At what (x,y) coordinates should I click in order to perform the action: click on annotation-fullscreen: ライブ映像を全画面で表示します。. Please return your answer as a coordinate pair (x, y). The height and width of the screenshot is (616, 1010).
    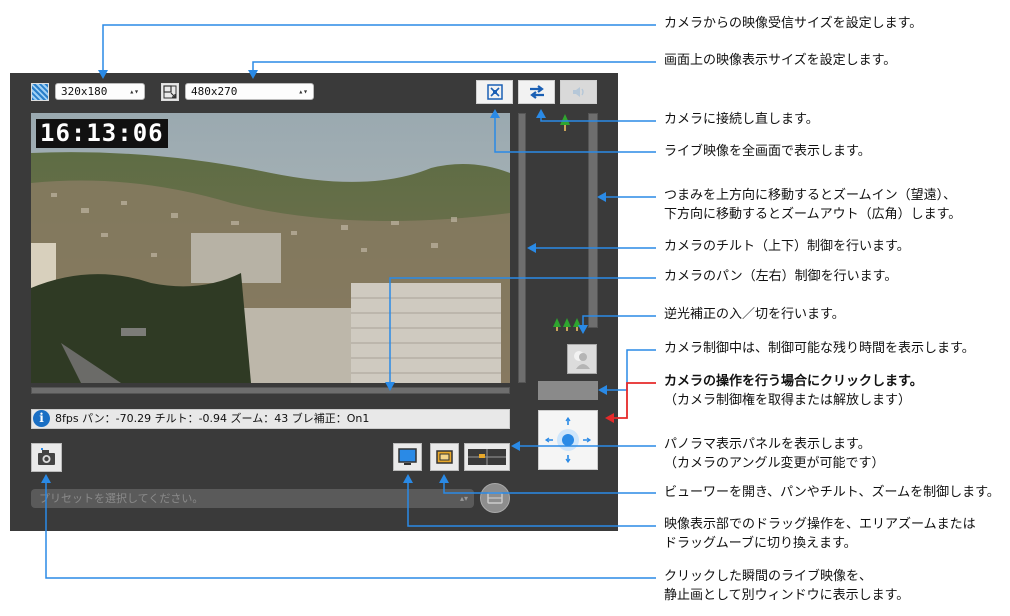
    Looking at the image, I should click on (767, 151).